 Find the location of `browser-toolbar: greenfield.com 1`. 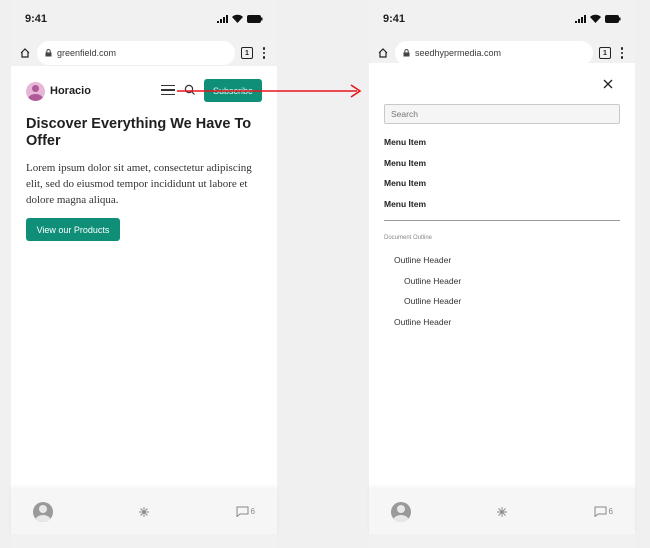

browser-toolbar: greenfield.com 1 is located at coordinates (144, 53).